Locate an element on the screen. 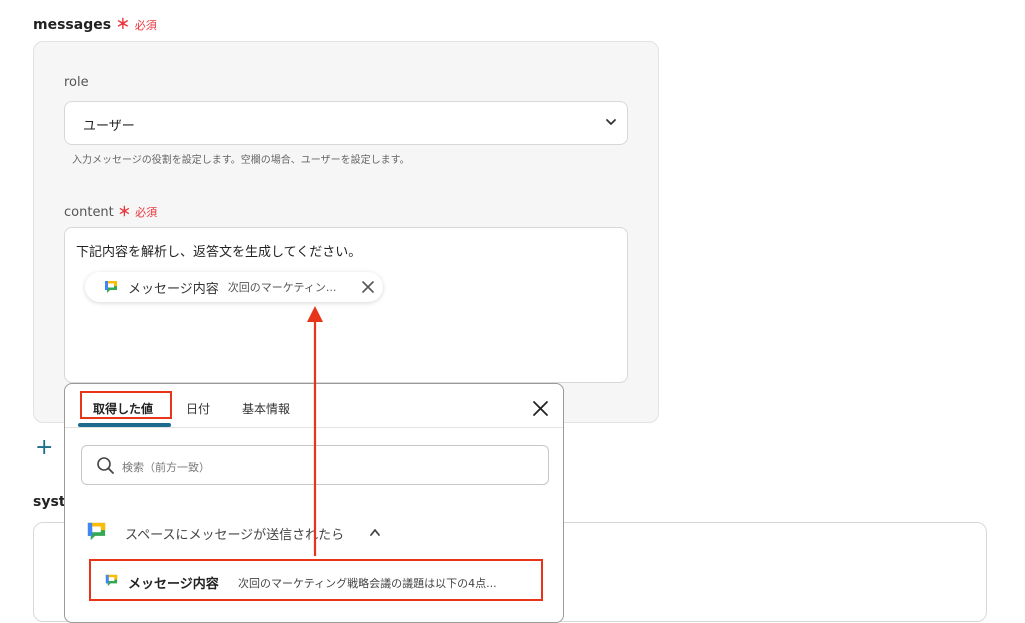 Image resolution: width=1025 pixels, height=623 pixels. content-text: 下記内容を解析し、返答文を生成してください。 is located at coordinates (219, 252).